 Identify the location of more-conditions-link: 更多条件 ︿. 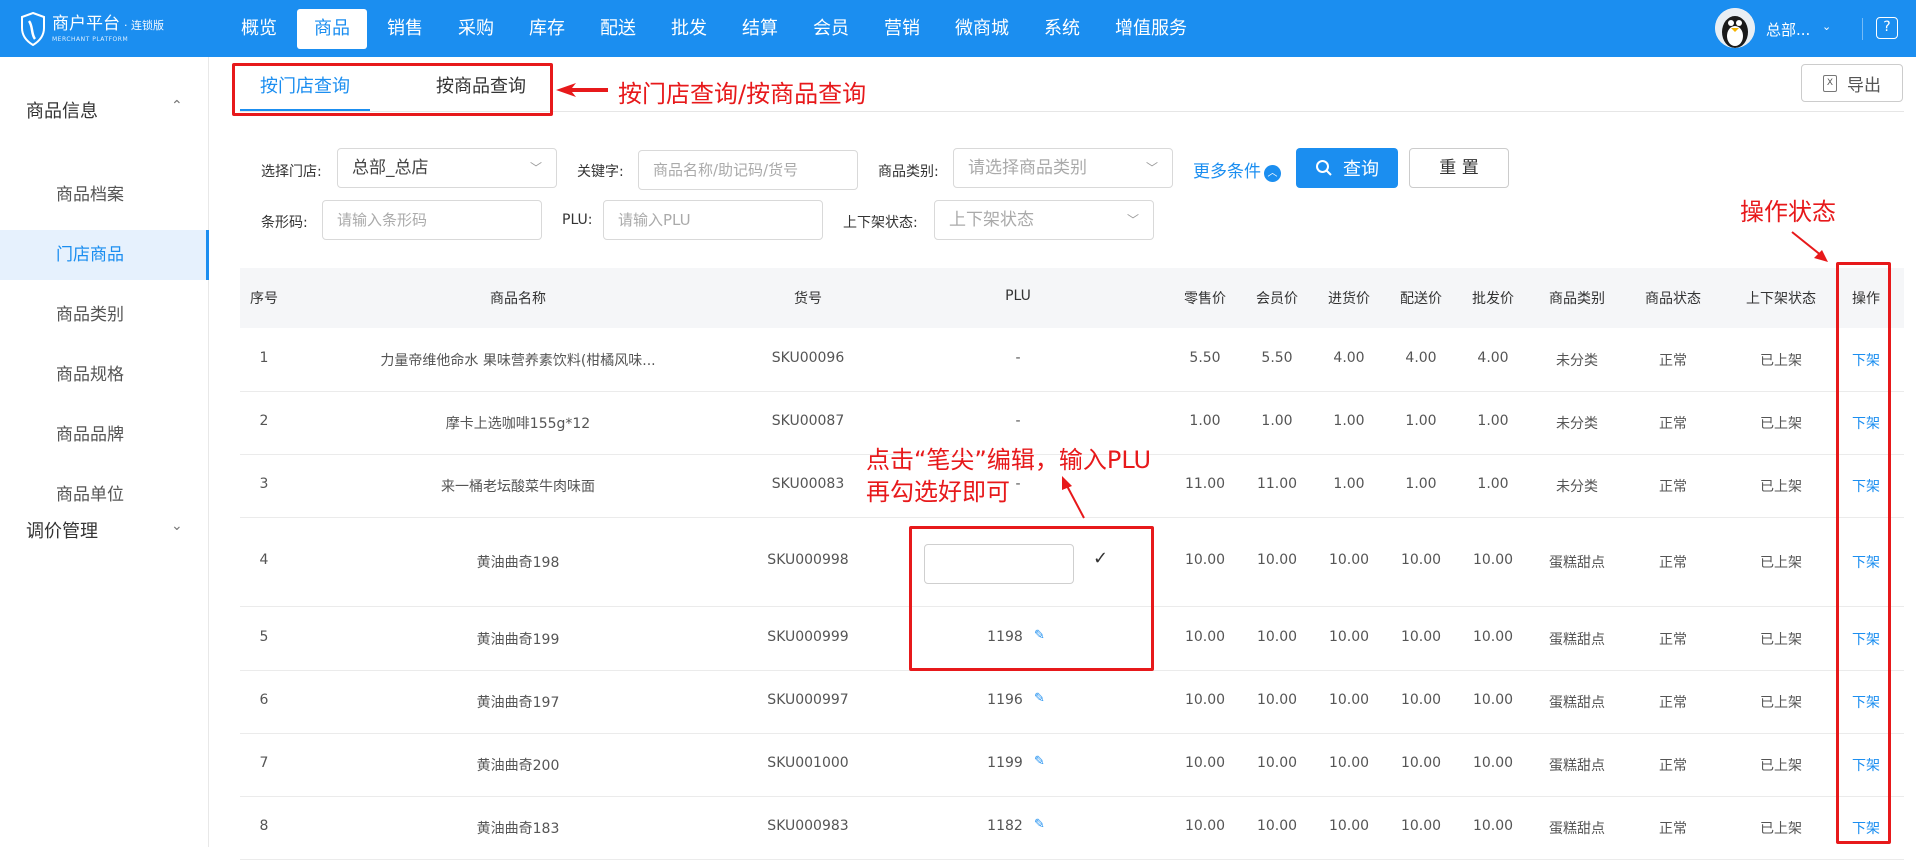
(1237, 169).